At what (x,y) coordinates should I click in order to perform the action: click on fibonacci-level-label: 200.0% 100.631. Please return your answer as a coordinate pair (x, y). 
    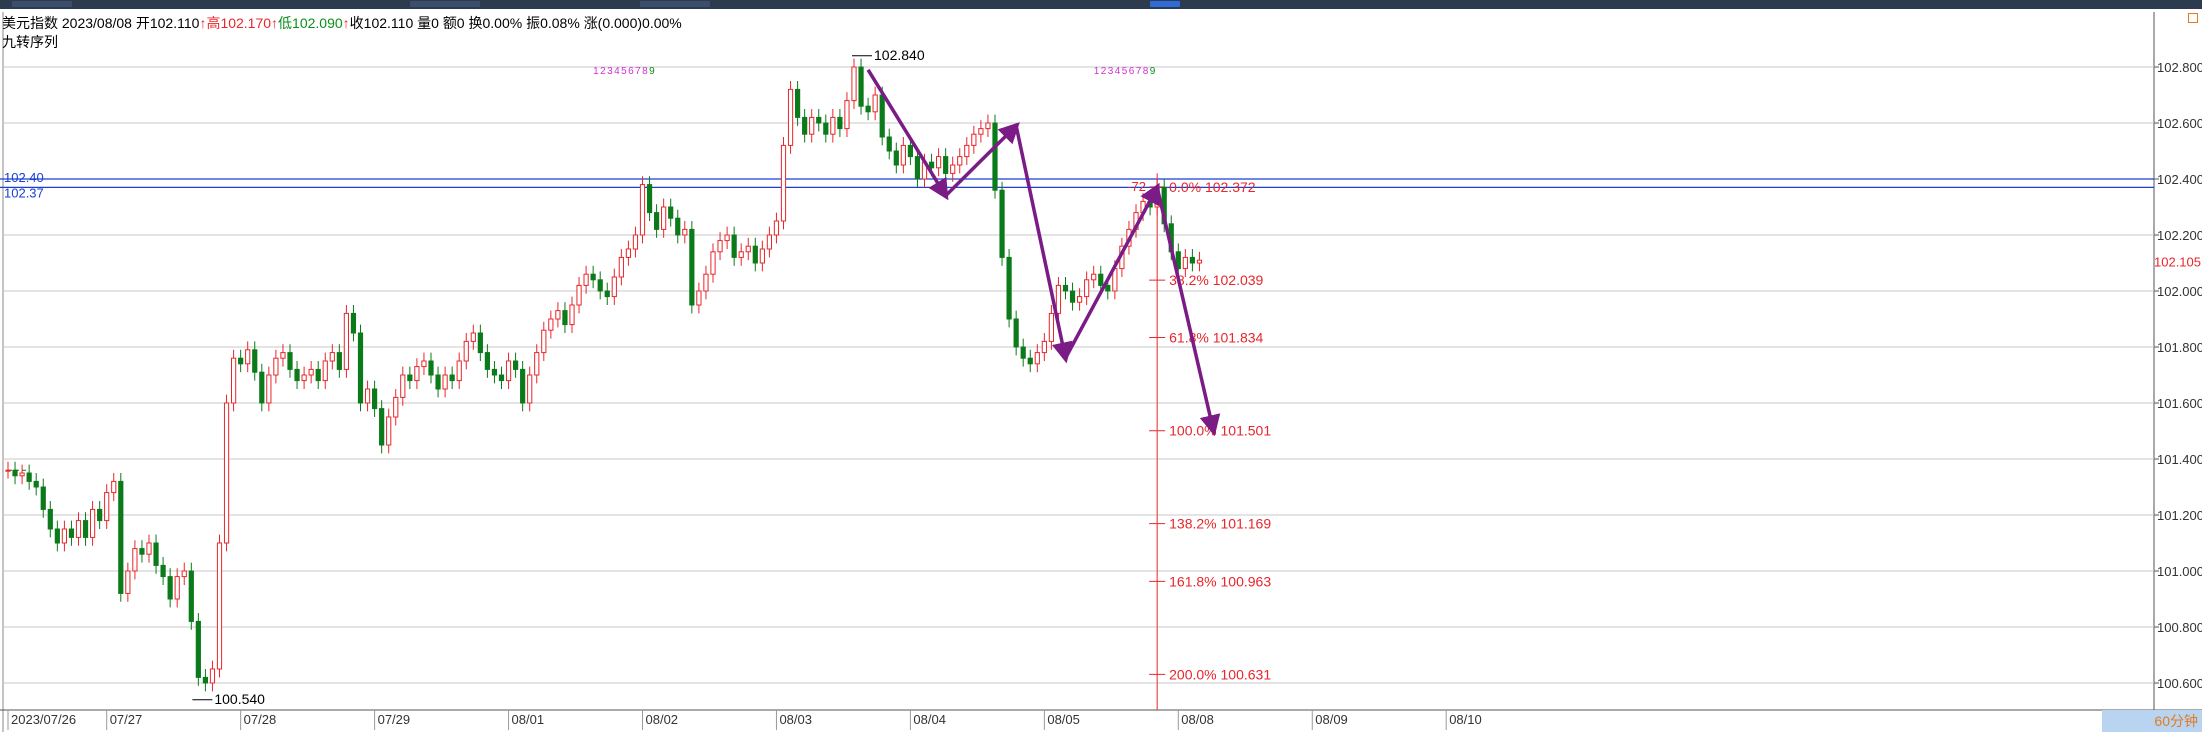
    Looking at the image, I should click on (1220, 674).